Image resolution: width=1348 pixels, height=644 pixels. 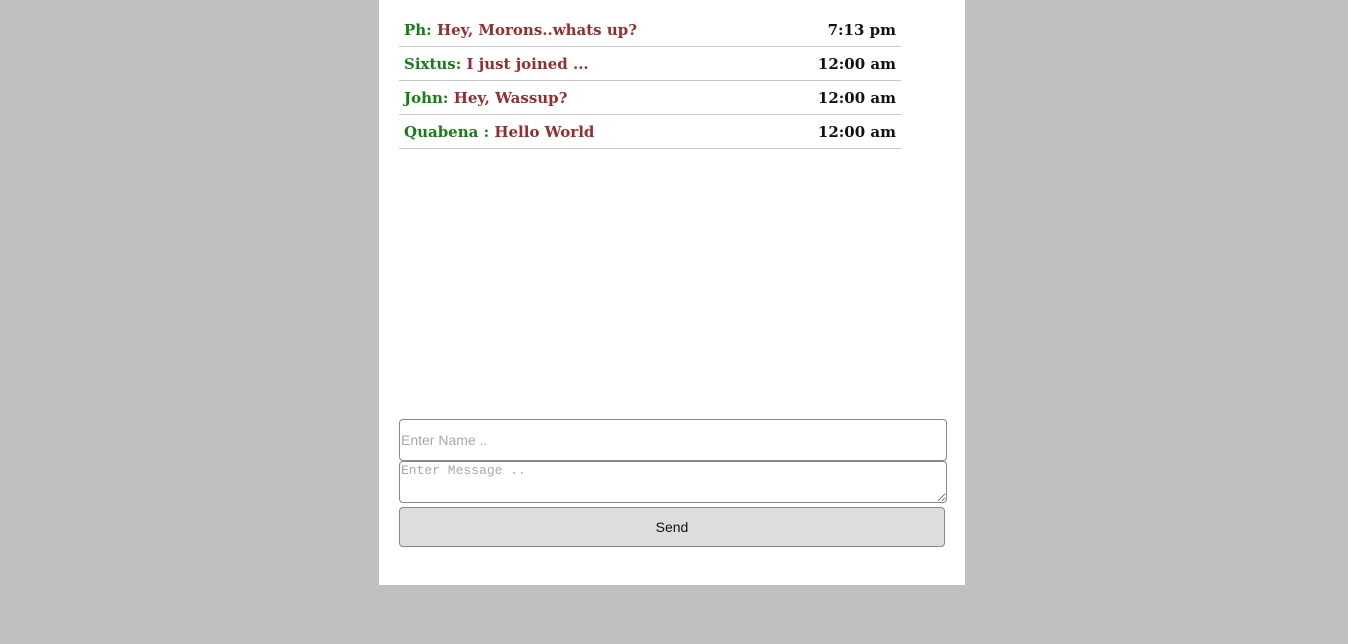 I want to click on message-row: John: Hey, Wassup? 12:00 am, so click(x=650, y=98).